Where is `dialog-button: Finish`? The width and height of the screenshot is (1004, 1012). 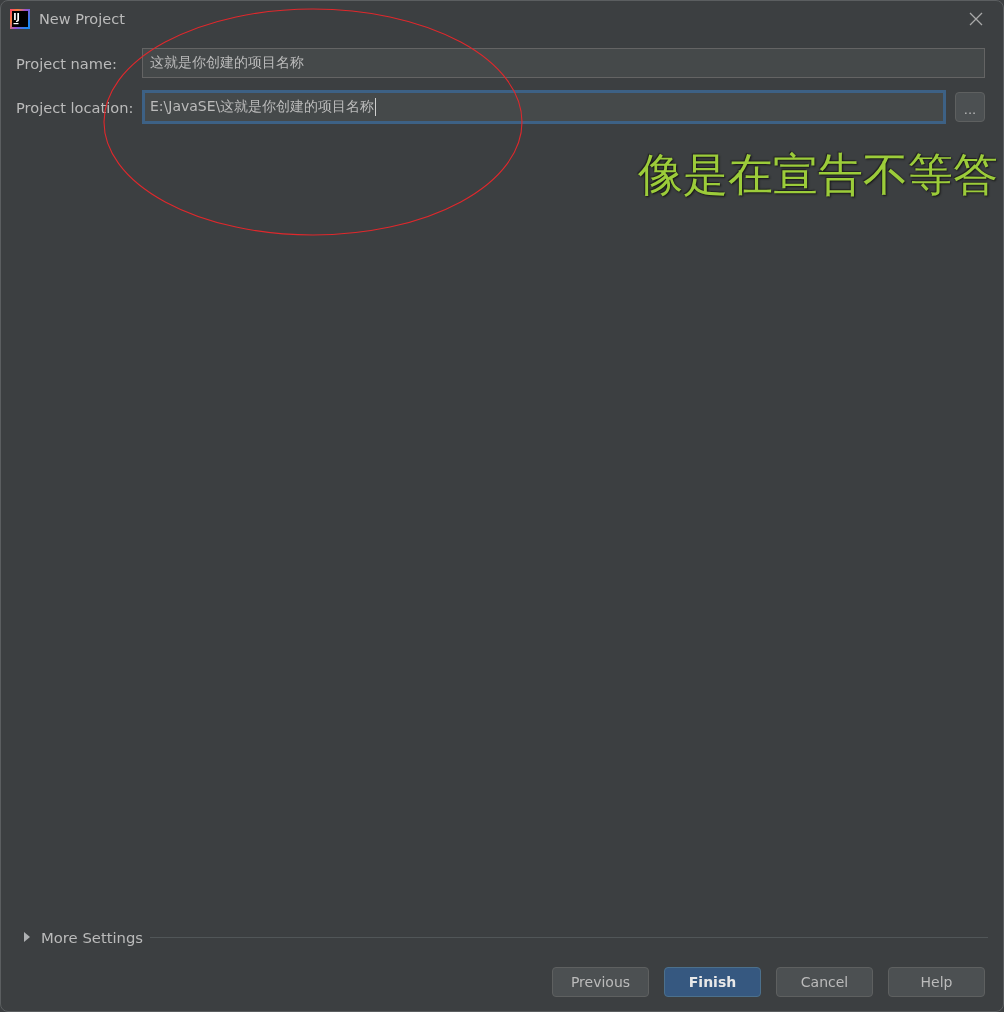
dialog-button: Finish is located at coordinates (712, 982).